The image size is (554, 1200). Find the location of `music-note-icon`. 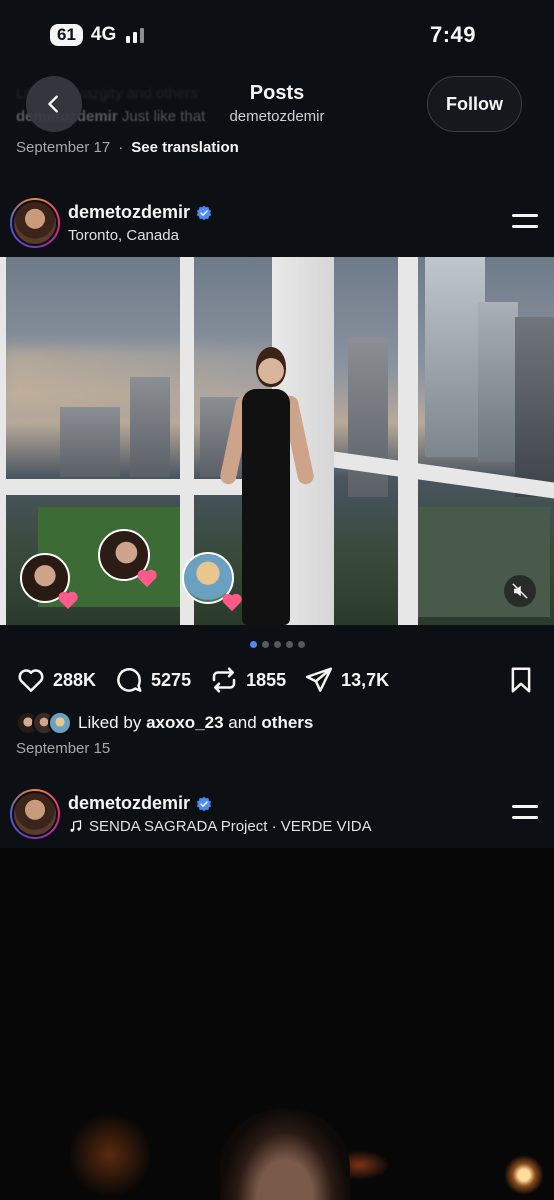

music-note-icon is located at coordinates (76, 826).